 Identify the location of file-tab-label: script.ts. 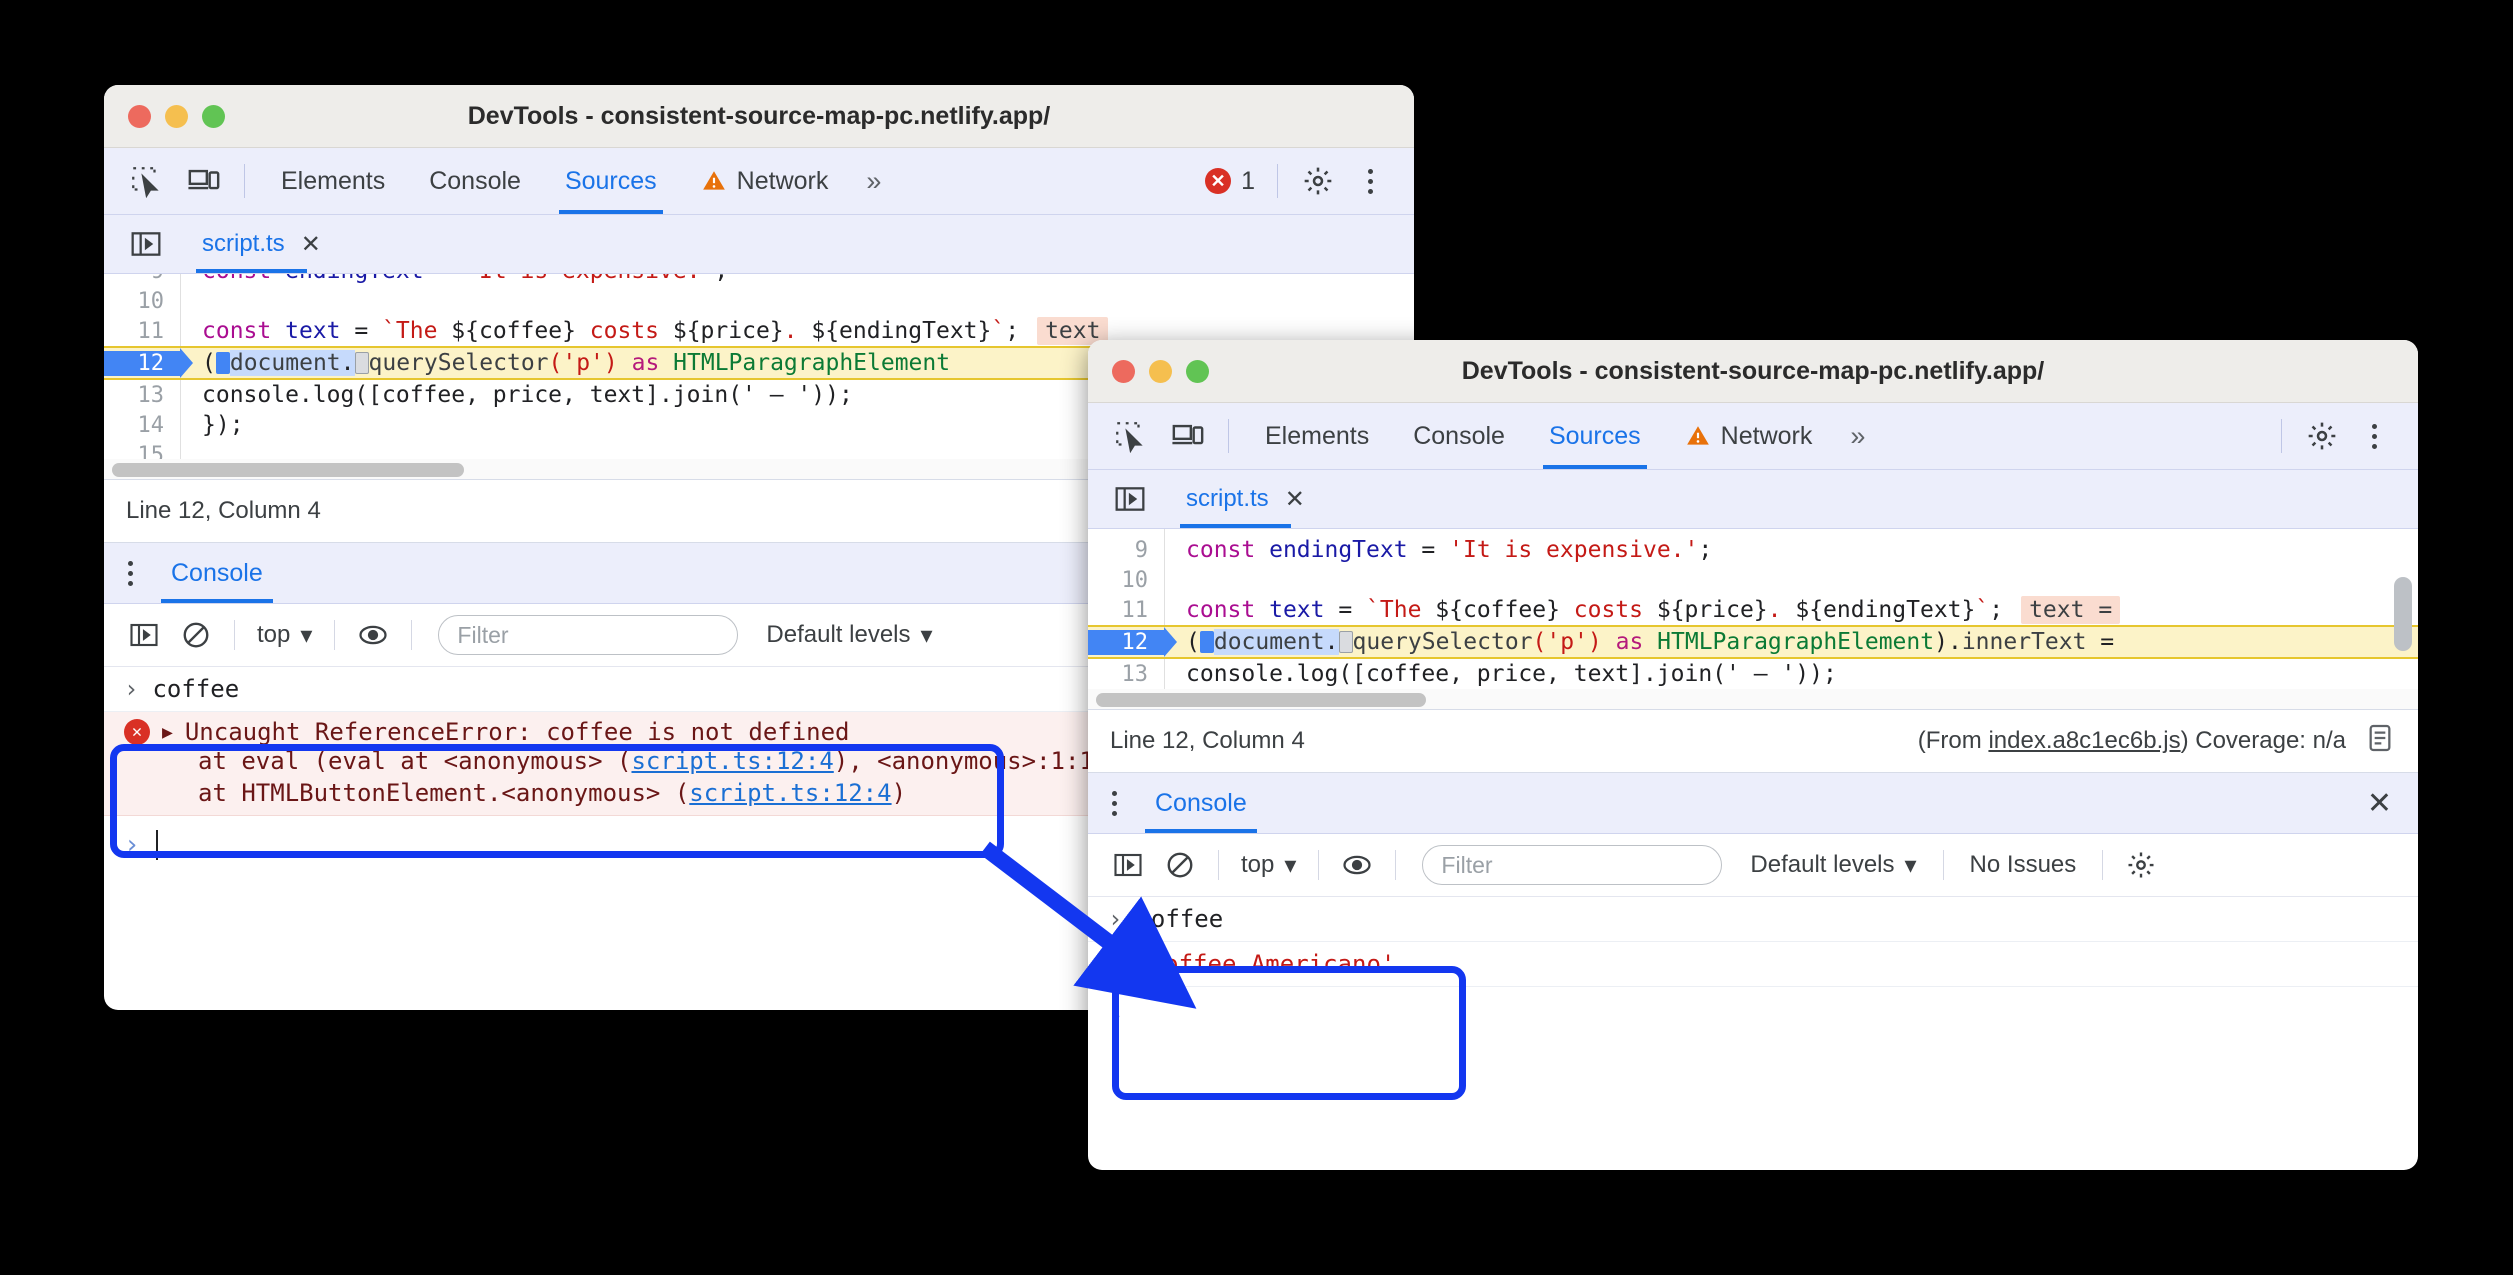
(1227, 498).